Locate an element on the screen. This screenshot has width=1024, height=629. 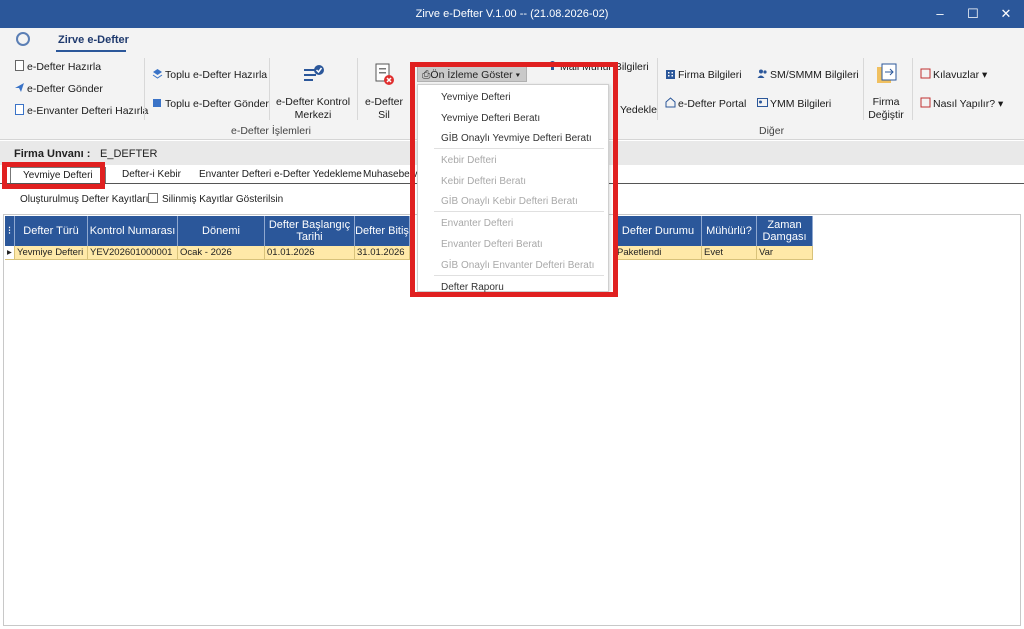
table-cell-defter-turu: Yevmiye Defteri is located at coordinates (51, 253).